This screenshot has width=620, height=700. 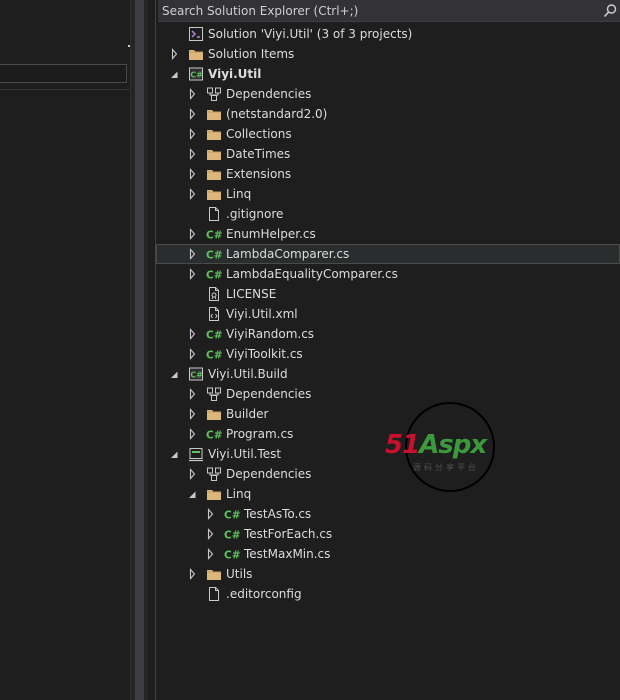 What do you see at coordinates (312, 274) in the screenshot?
I see `tree-item-label: LambdaEqualityComparer.cs` at bounding box center [312, 274].